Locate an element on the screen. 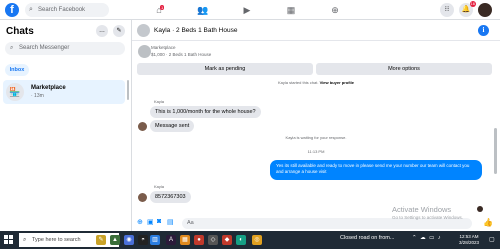  notifications-badge: 16 is located at coordinates (472, 4).